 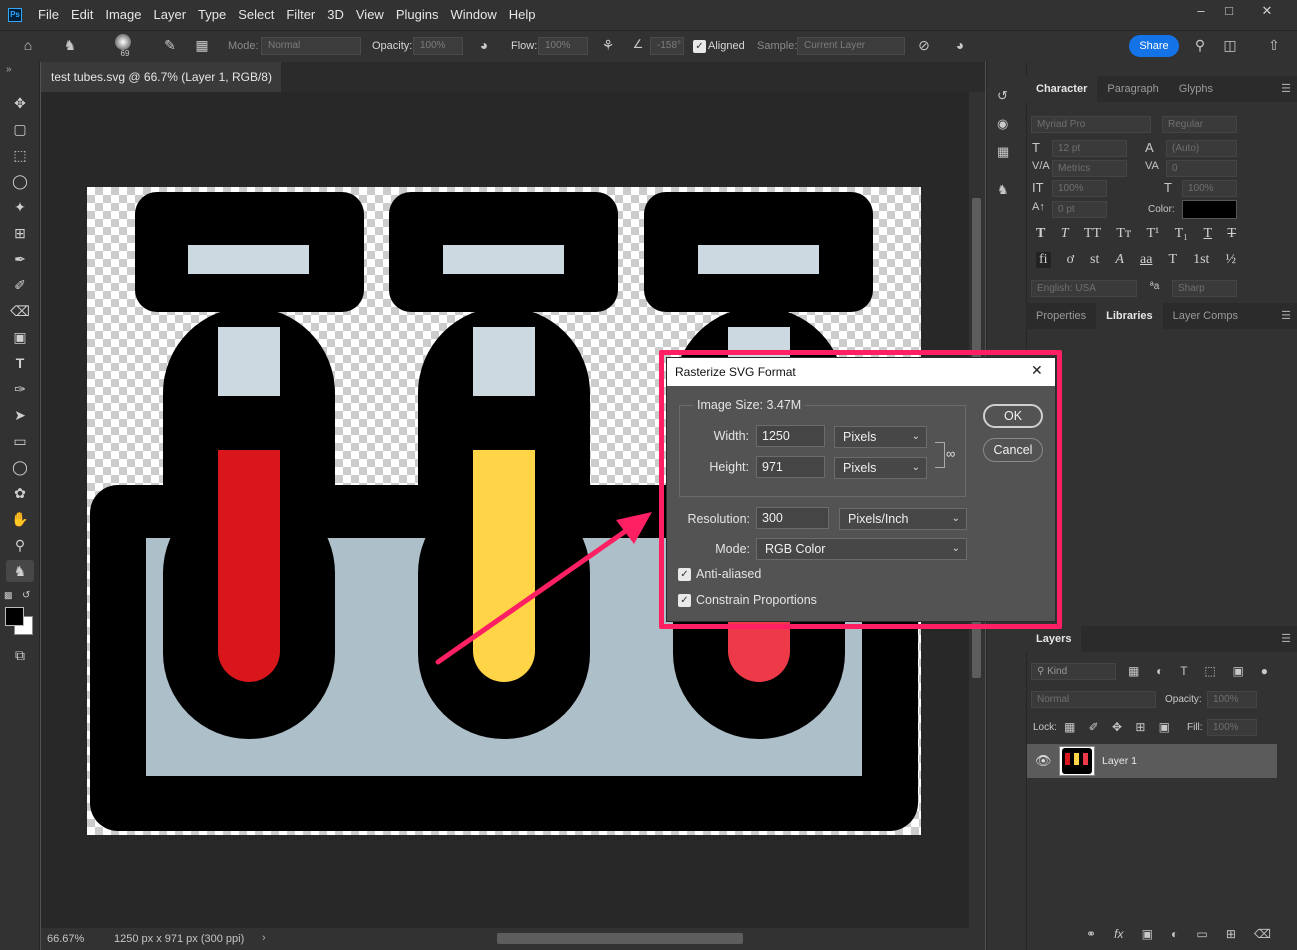 What do you see at coordinates (1231, 234) in the screenshot?
I see `strikethrough-button: T` at bounding box center [1231, 234].